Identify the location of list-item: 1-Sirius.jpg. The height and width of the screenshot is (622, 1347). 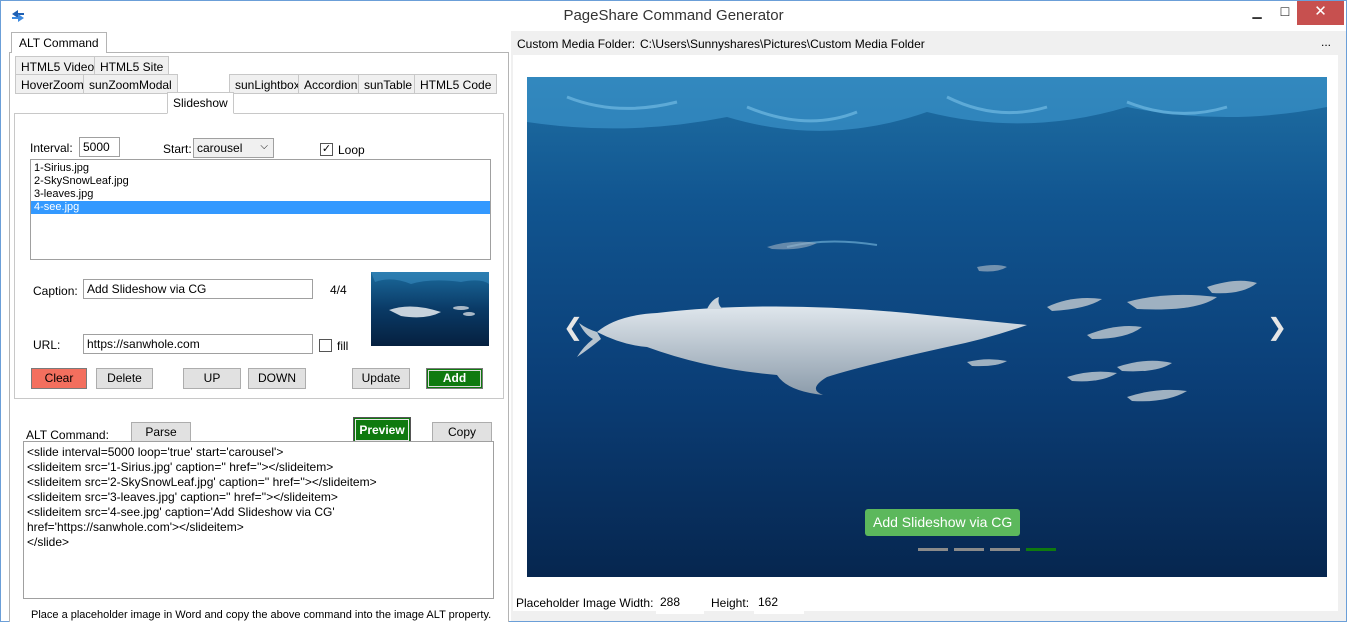
(260, 168).